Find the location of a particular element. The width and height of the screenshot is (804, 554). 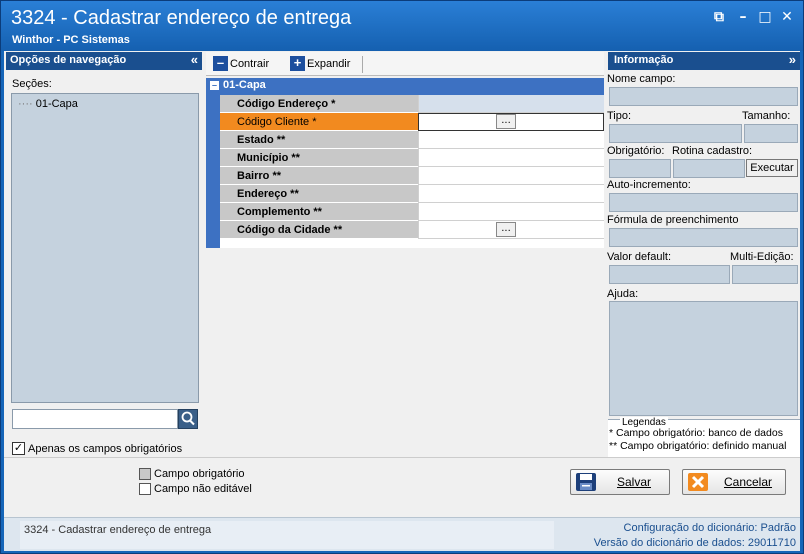

field-label: Bairro ** is located at coordinates (319, 176).